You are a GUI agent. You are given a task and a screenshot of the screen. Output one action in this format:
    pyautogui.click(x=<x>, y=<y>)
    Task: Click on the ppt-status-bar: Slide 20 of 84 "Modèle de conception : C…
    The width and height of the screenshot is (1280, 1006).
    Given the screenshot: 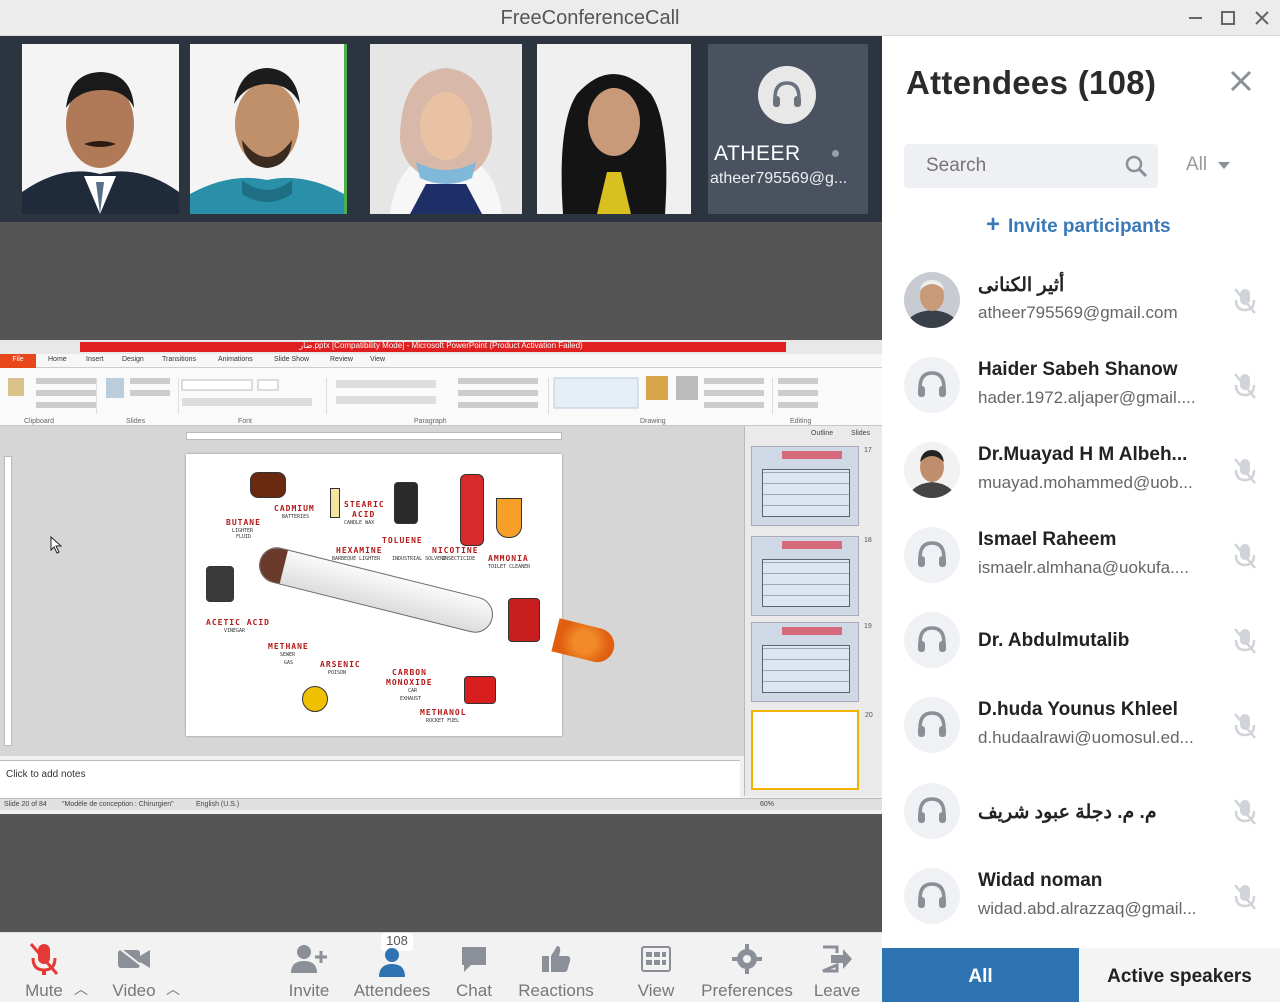 What is the action you would take?
    pyautogui.click(x=441, y=804)
    